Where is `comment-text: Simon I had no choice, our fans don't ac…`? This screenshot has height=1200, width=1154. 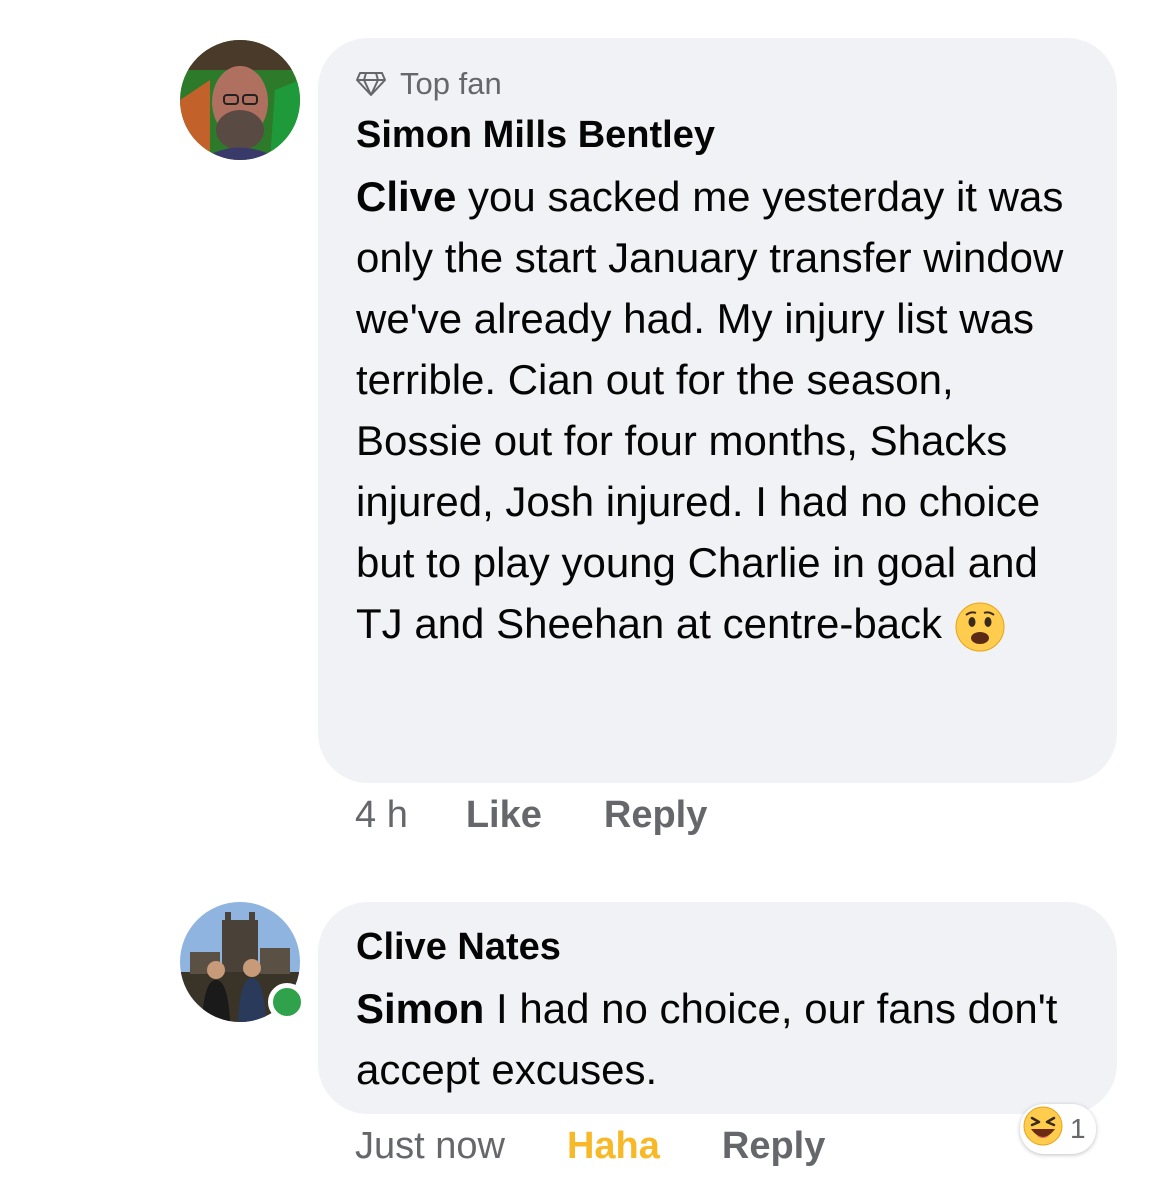
comment-text: Simon I had no choice, our fans don't ac… is located at coordinates (721, 1039).